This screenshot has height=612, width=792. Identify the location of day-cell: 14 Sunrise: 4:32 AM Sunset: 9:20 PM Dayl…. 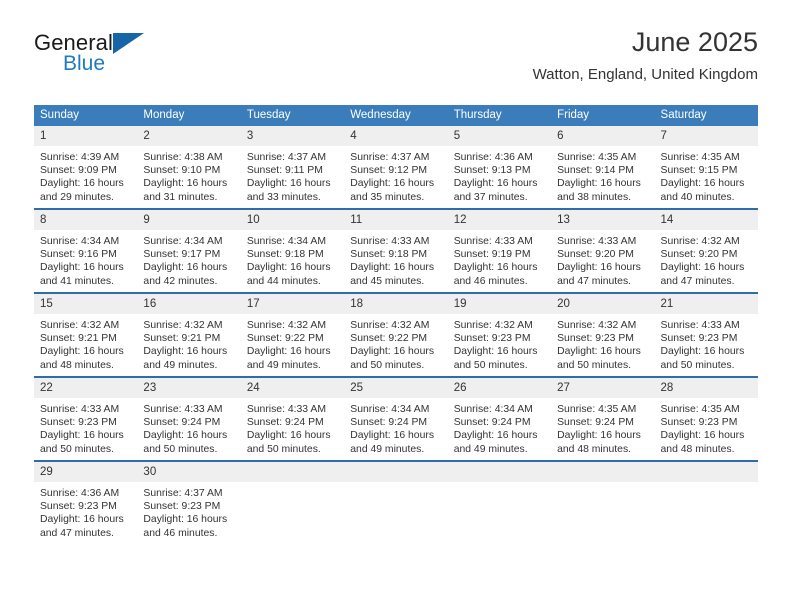
(706, 250).